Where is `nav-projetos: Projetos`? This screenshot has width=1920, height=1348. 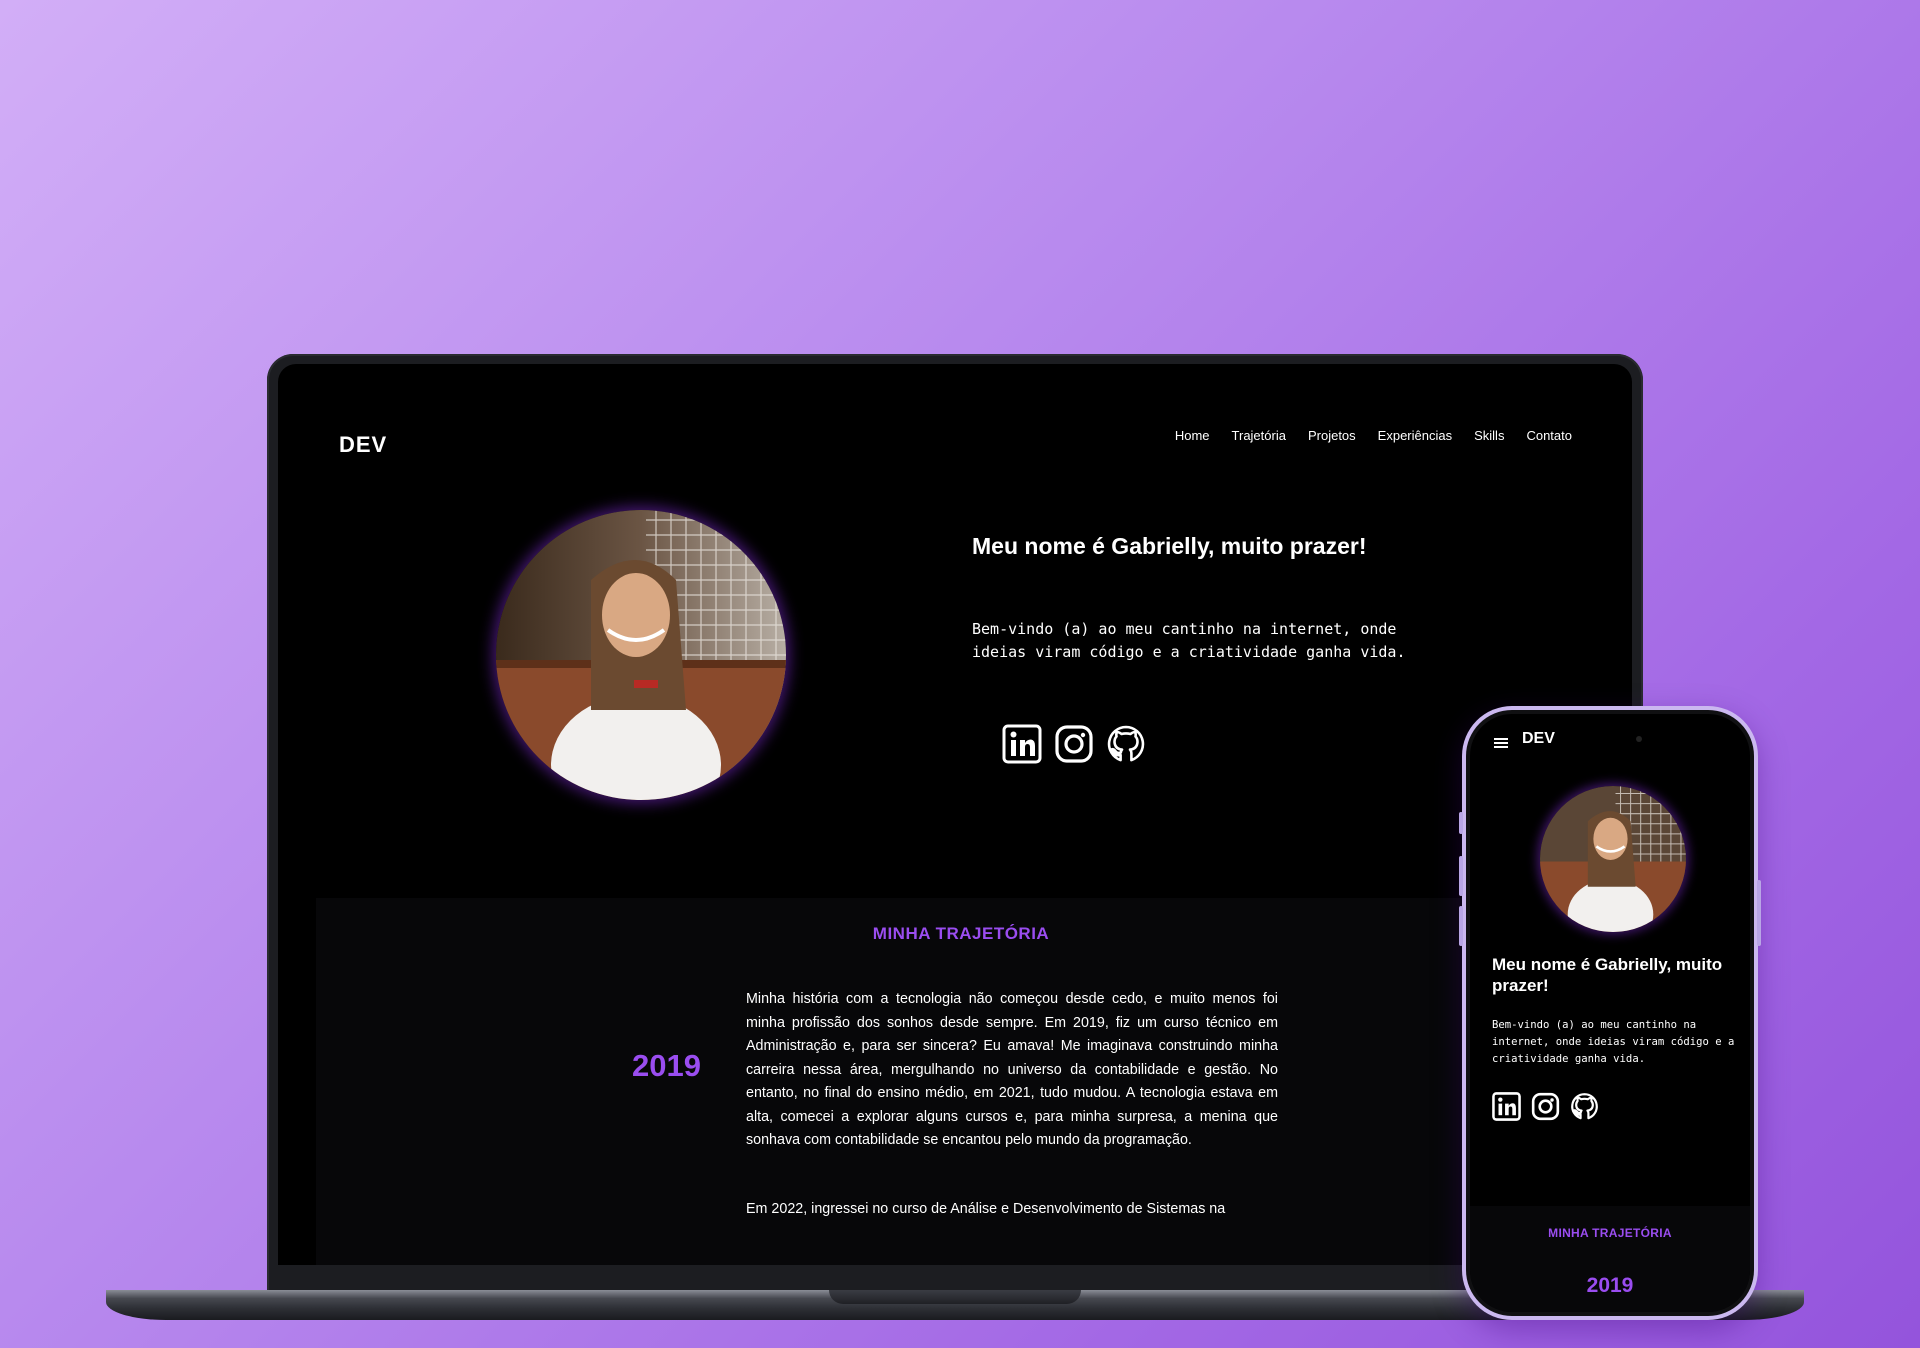 nav-projetos: Projetos is located at coordinates (1332, 435).